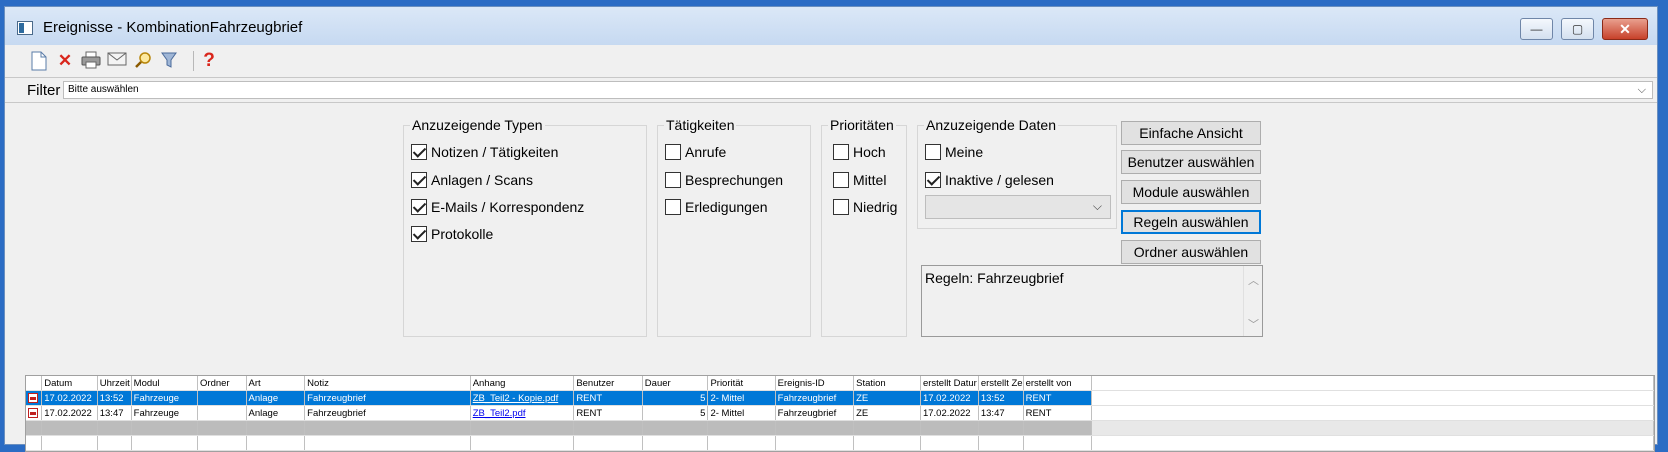 The height and width of the screenshot is (452, 1668). I want to click on attachment-link: ZB_Teil2.pdf, so click(499, 413).